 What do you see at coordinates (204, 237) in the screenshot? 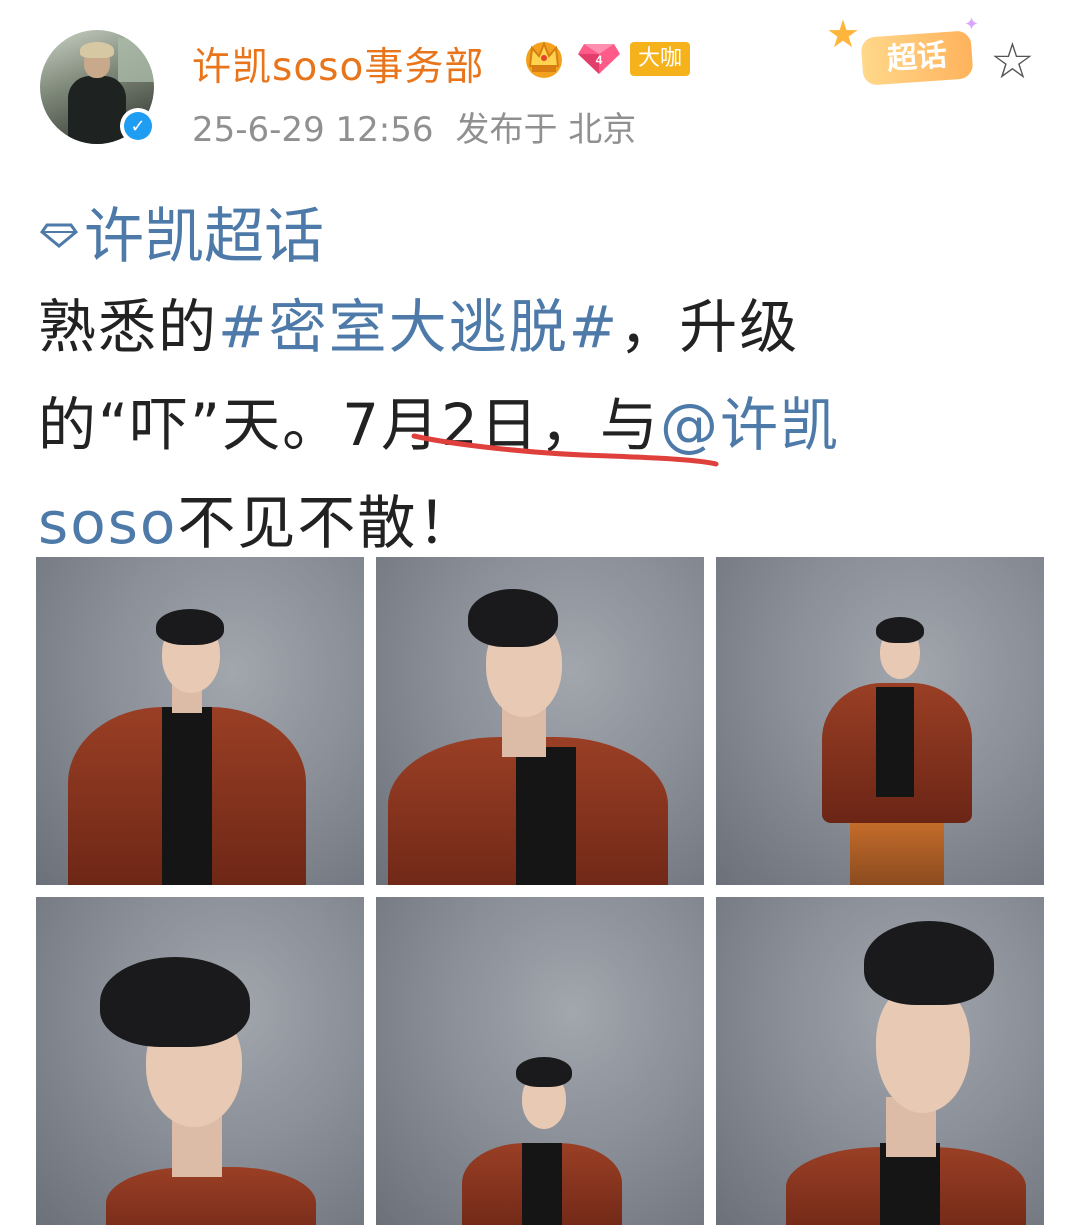
I see `topic-label: 许凯超话` at bounding box center [204, 237].